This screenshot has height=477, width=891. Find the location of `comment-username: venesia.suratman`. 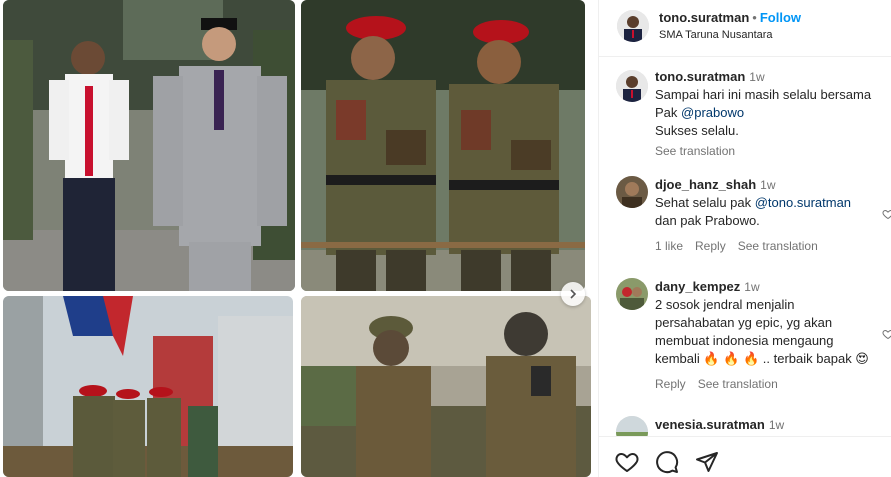

comment-username: venesia.suratman is located at coordinates (710, 424).